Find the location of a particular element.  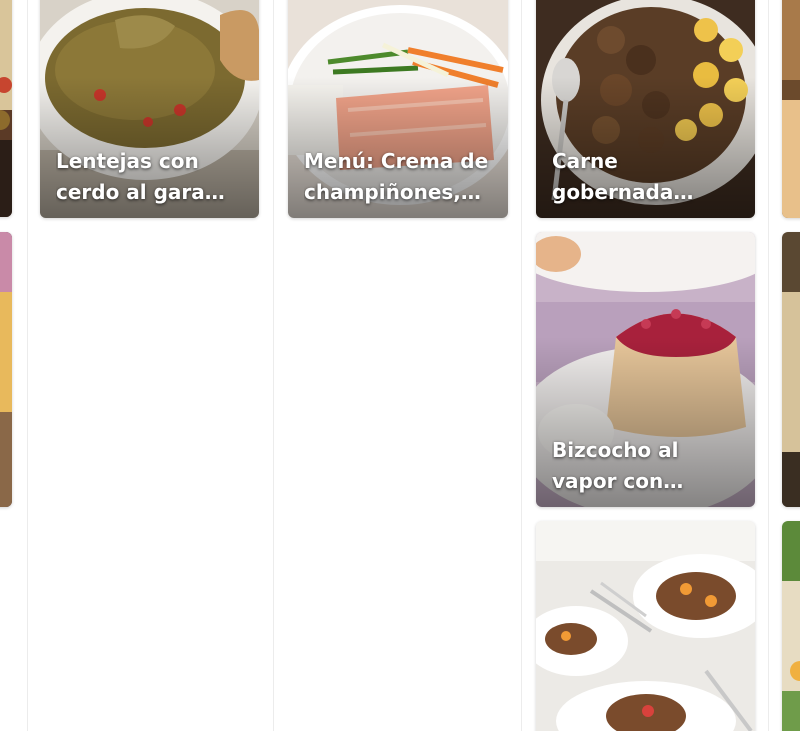

recipe-card is located at coordinates (645, 626).